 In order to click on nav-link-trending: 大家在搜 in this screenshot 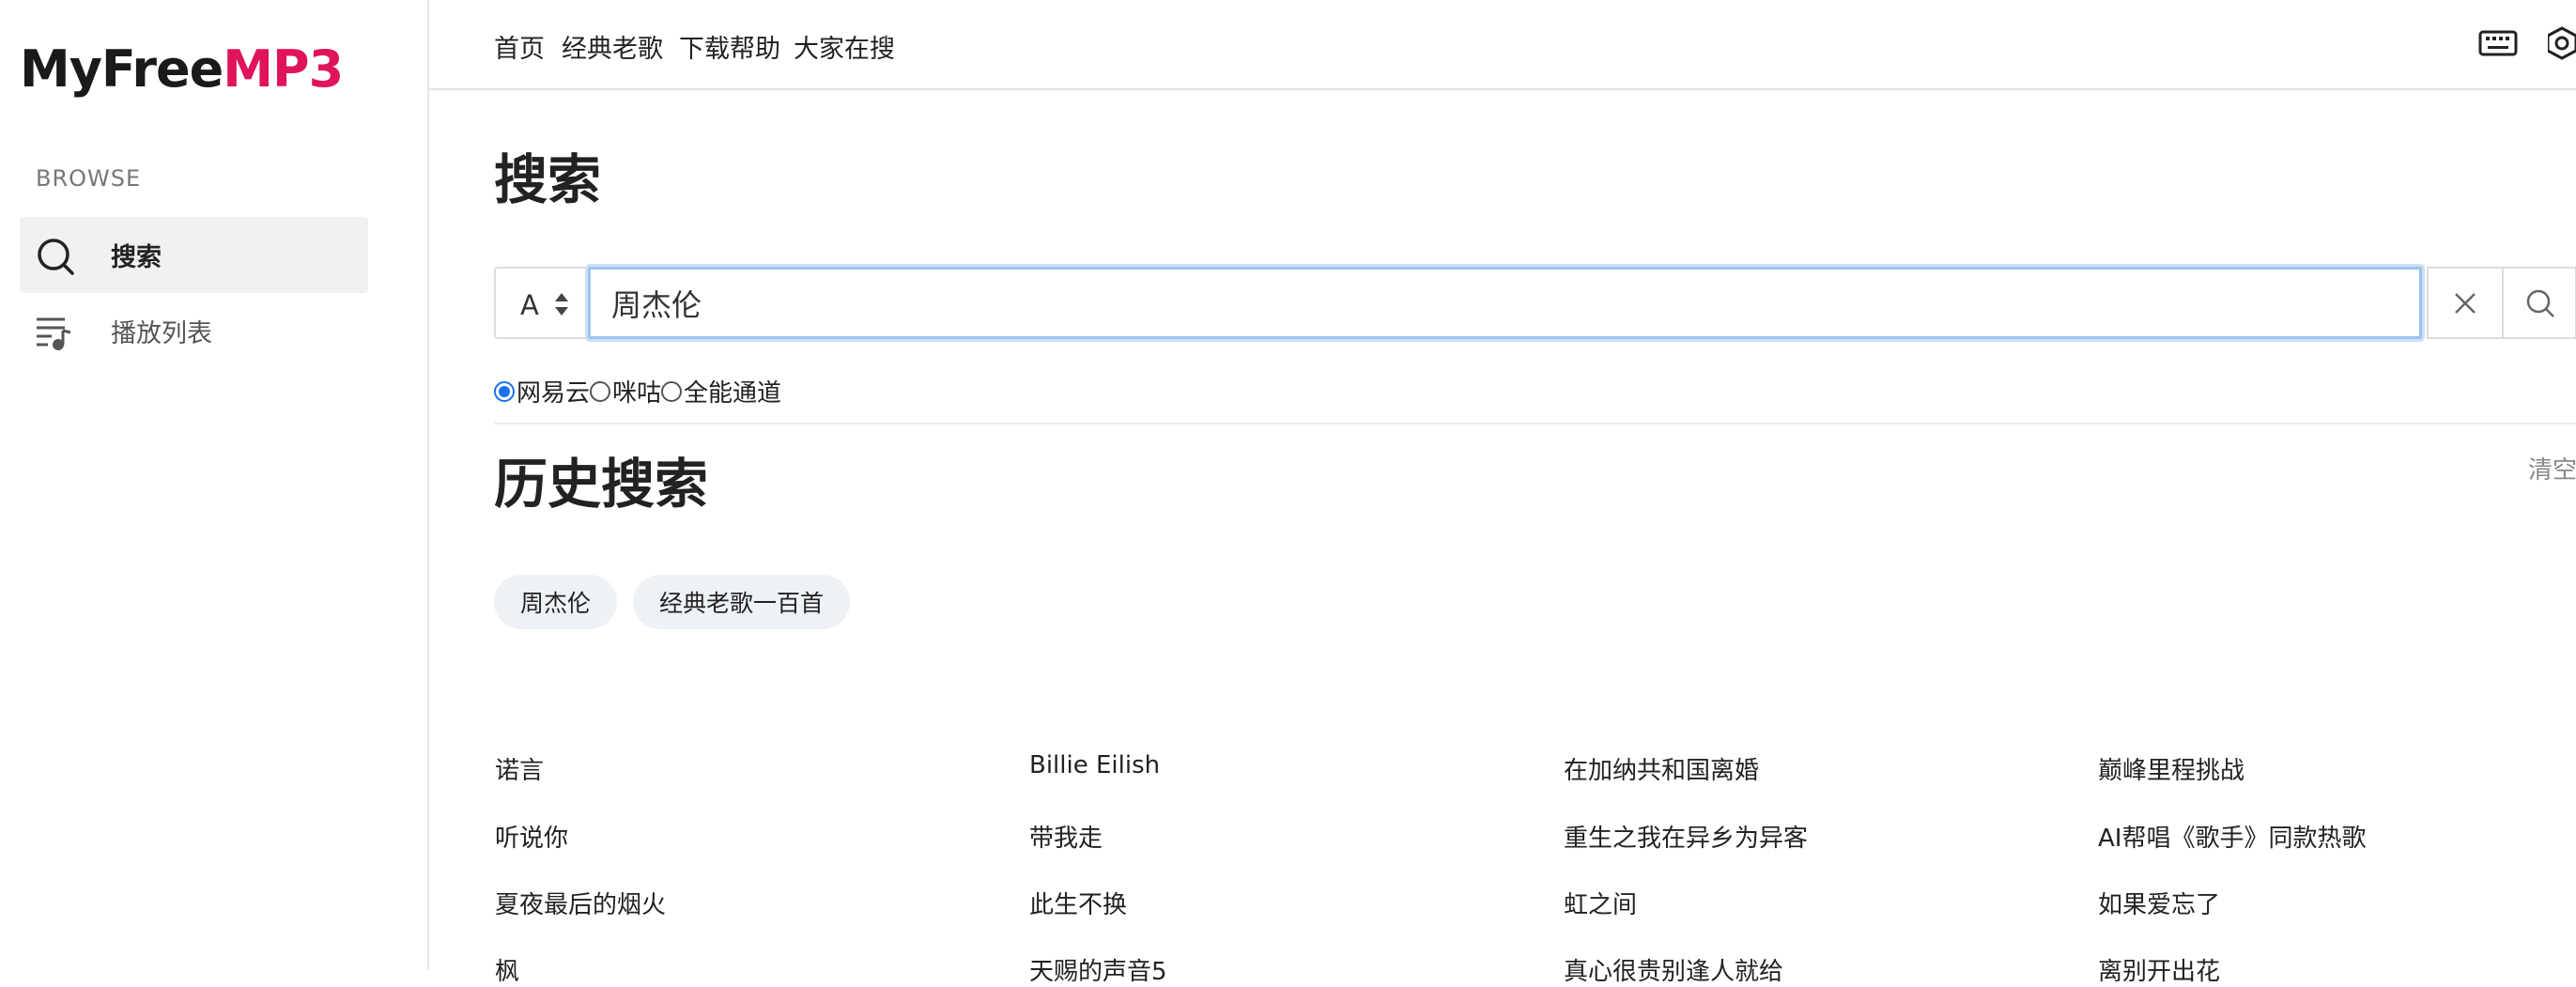, I will do `click(844, 46)`.